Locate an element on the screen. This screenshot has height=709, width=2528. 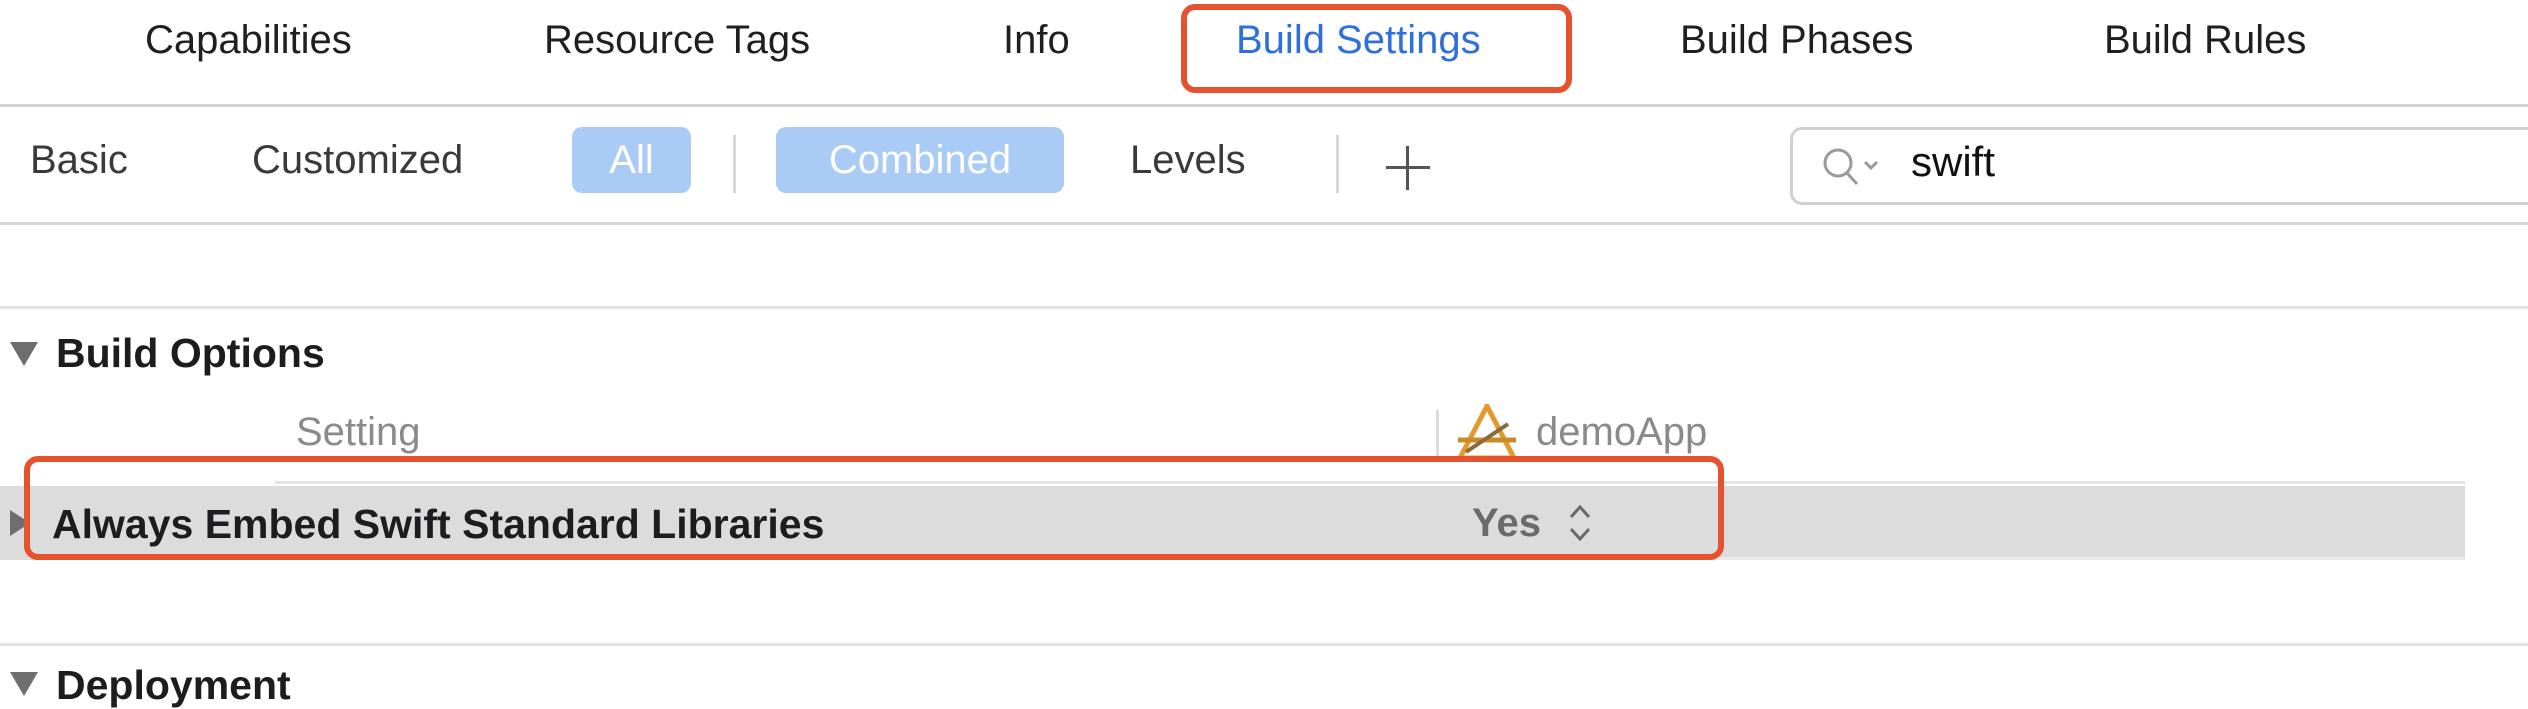
filter-combined: Combined is located at coordinates (920, 160).